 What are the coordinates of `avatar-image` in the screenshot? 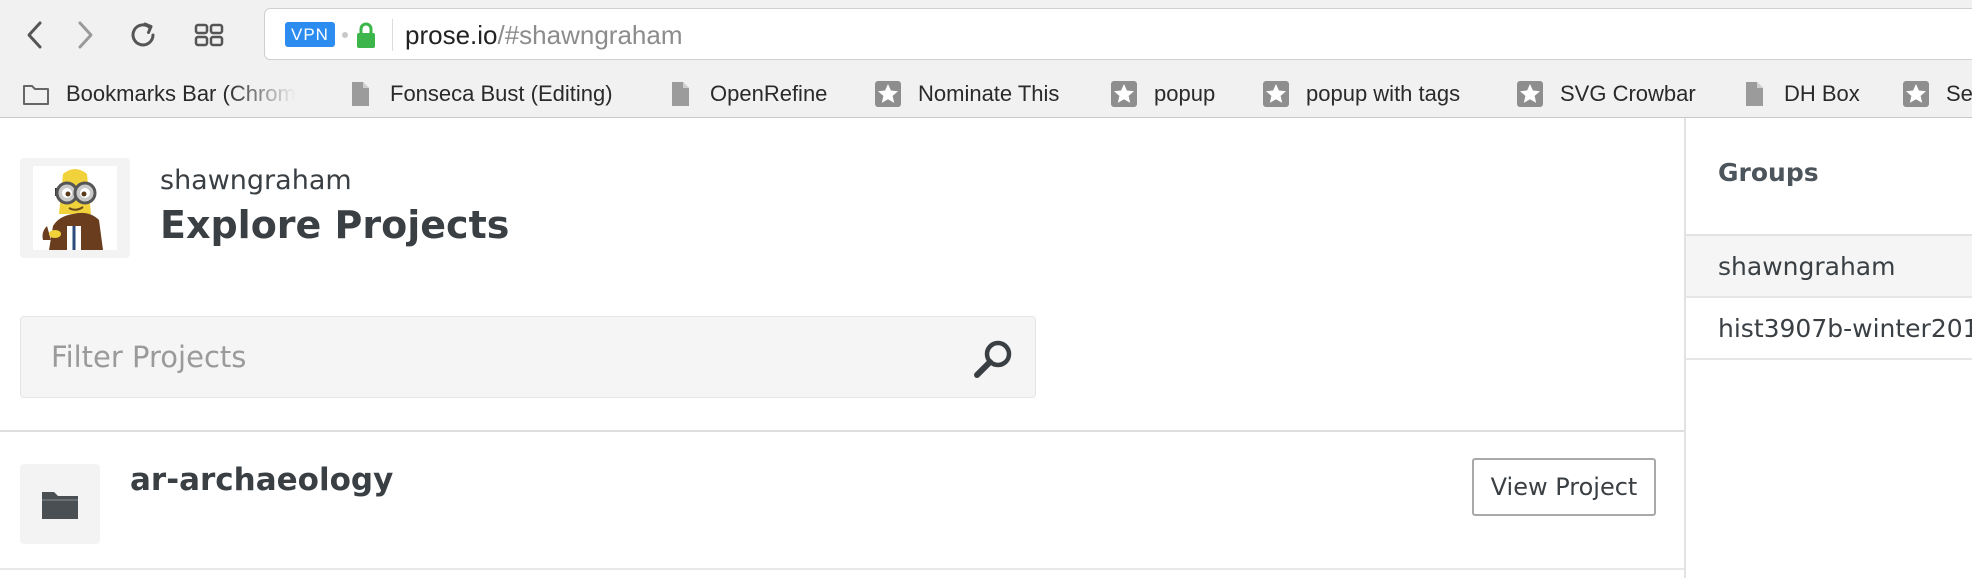 It's located at (75, 208).